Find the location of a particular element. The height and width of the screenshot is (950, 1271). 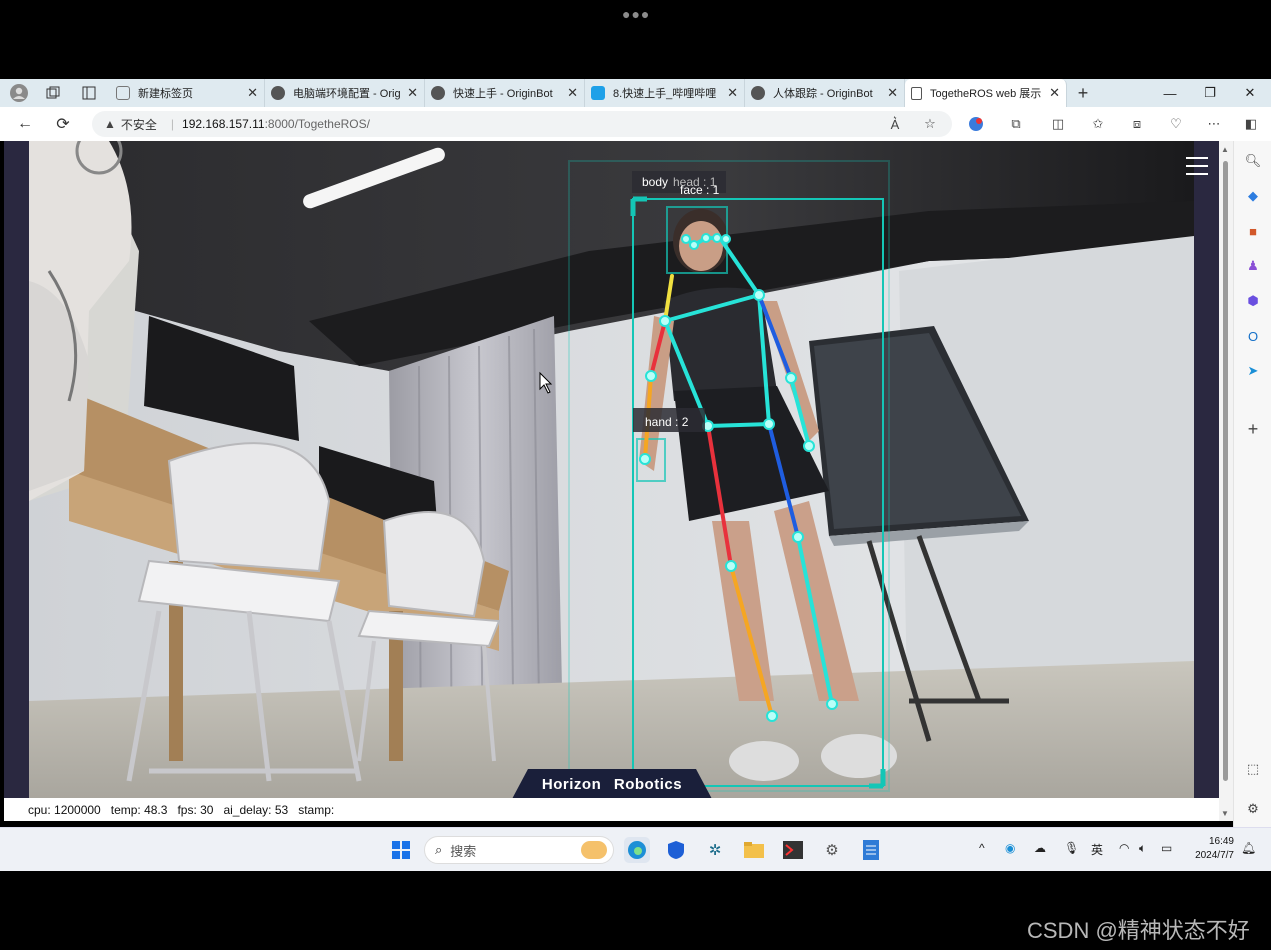

wifi-icon: ◠ is located at coordinates (1124, 848).